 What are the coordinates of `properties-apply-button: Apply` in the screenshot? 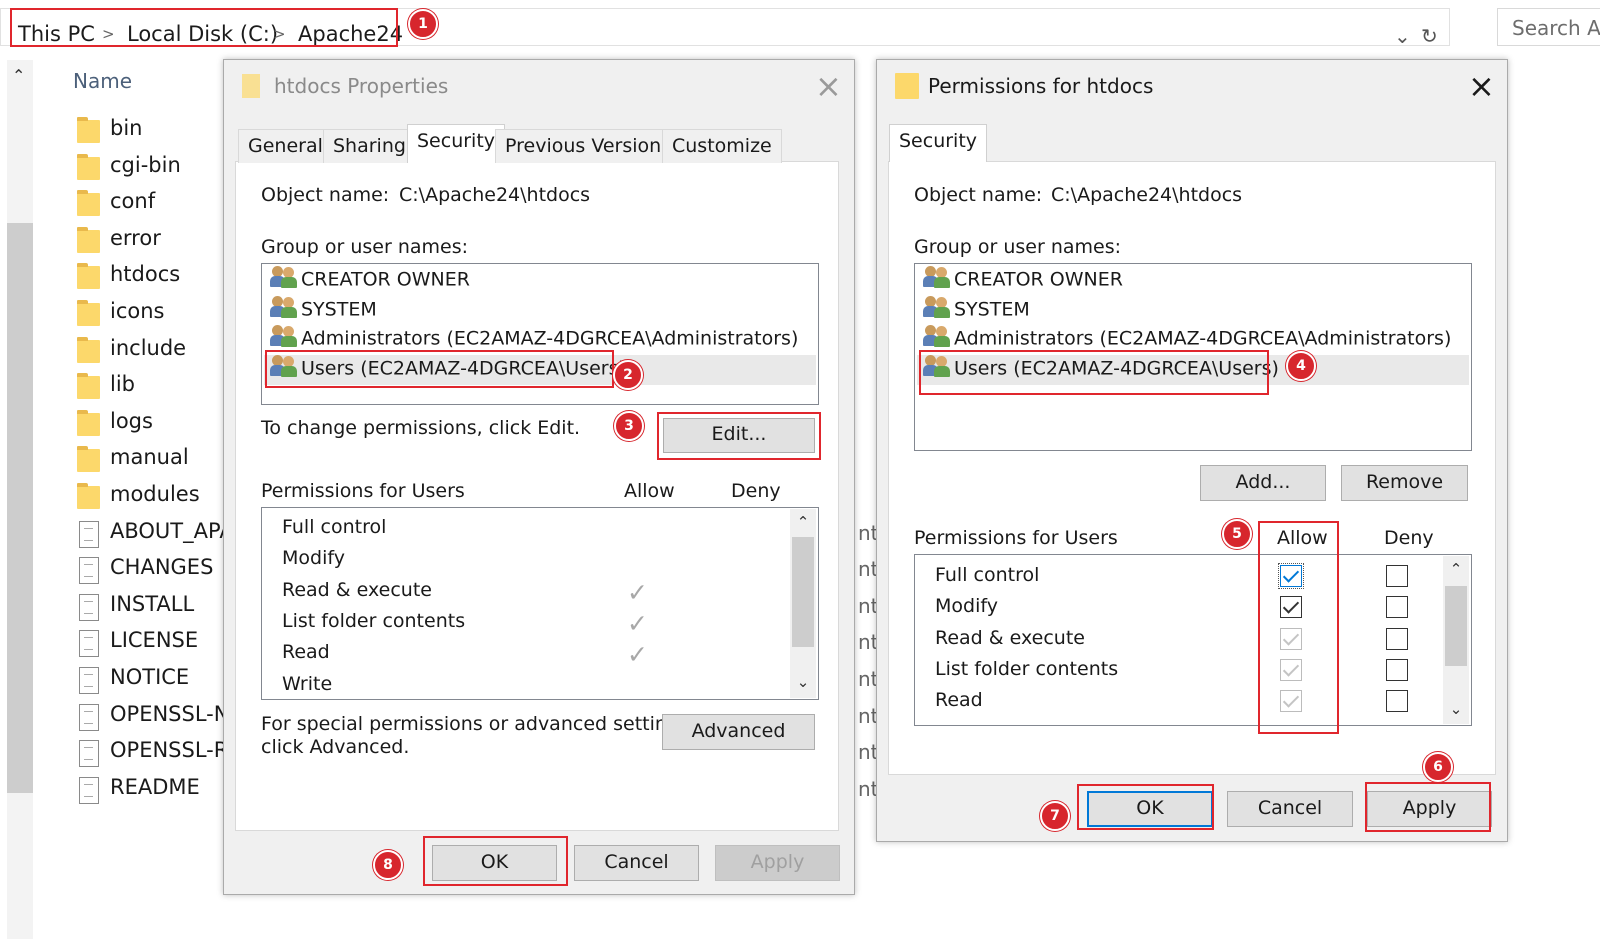 It's located at (777, 863).